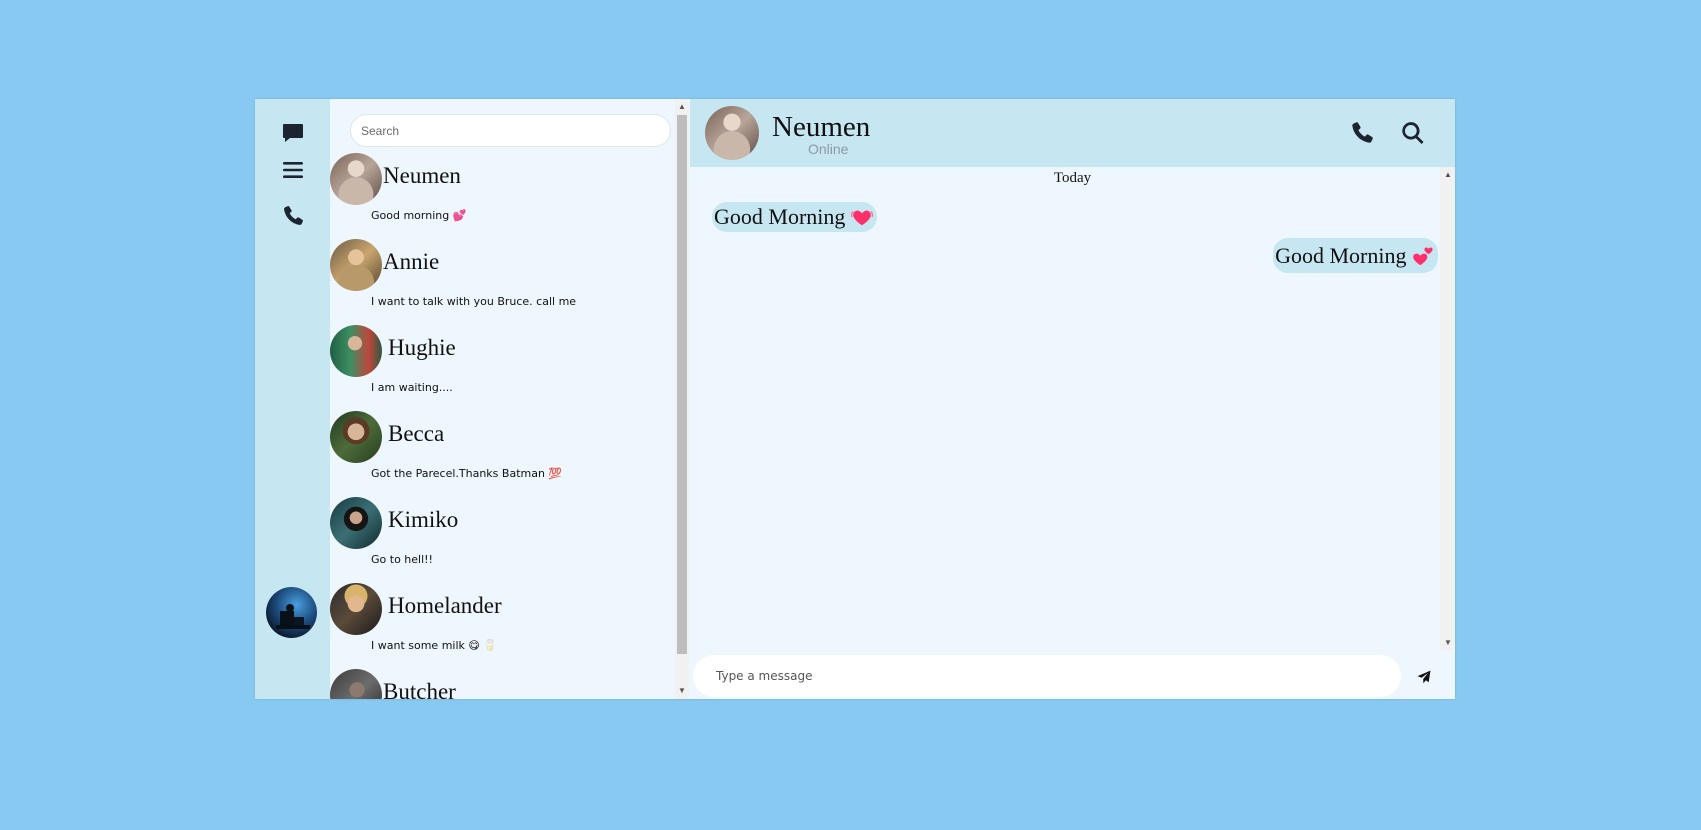  Describe the element at coordinates (293, 170) in the screenshot. I see `menu-icon` at that location.